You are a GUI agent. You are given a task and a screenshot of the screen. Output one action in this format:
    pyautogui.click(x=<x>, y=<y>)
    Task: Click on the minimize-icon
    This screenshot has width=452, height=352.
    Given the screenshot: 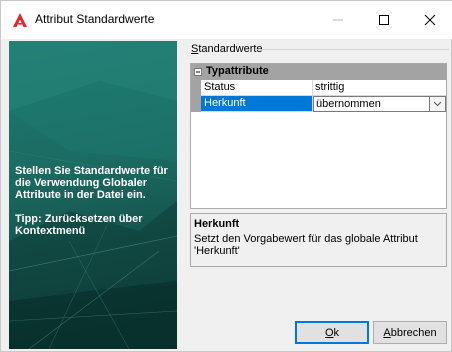 What is the action you would take?
    pyautogui.click(x=338, y=20)
    